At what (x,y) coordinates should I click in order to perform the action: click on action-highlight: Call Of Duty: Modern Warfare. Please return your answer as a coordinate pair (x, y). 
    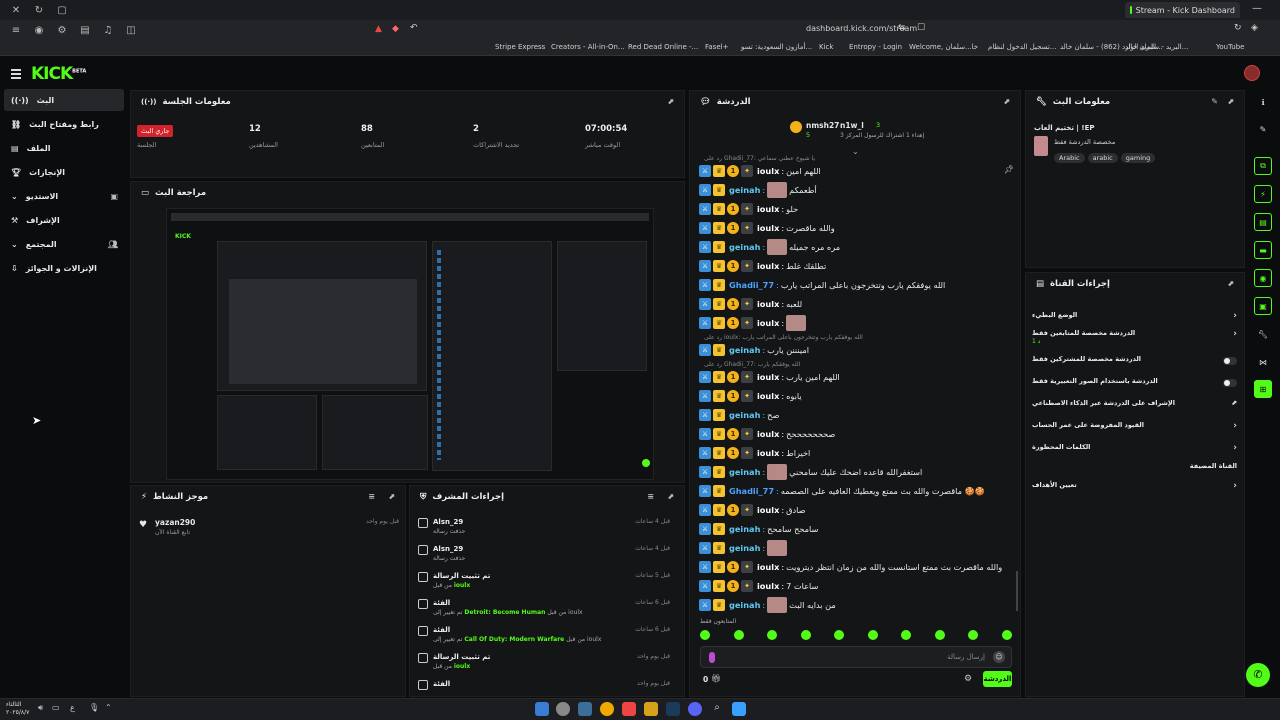
    Looking at the image, I should click on (514, 639).